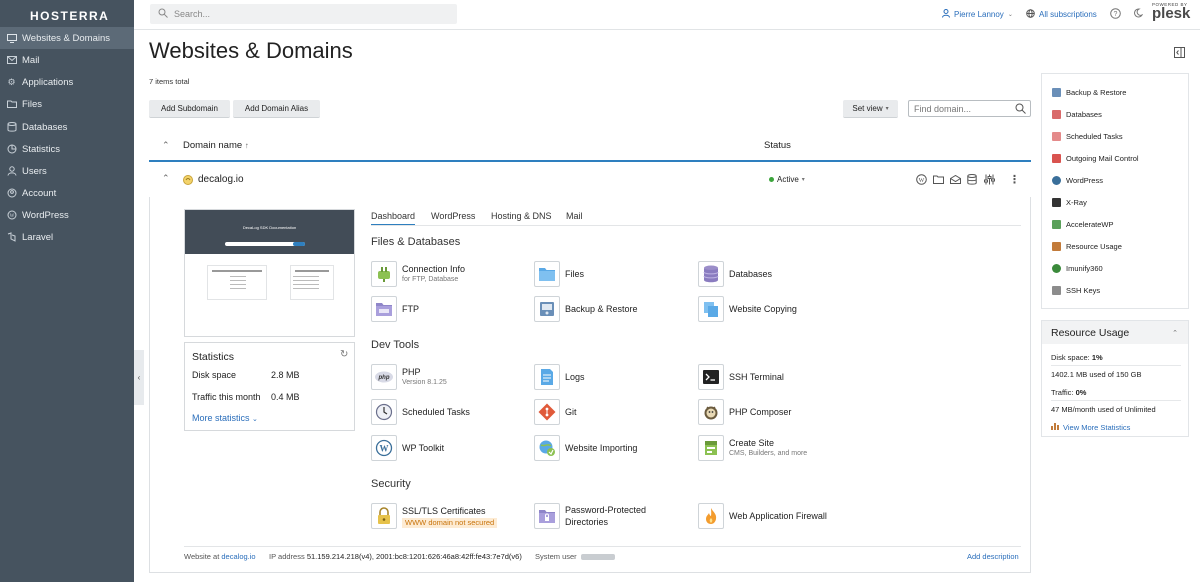 The width and height of the screenshot is (1200, 582). What do you see at coordinates (747, 309) in the screenshot?
I see `tool-website-copying: Website Copying` at bounding box center [747, 309].